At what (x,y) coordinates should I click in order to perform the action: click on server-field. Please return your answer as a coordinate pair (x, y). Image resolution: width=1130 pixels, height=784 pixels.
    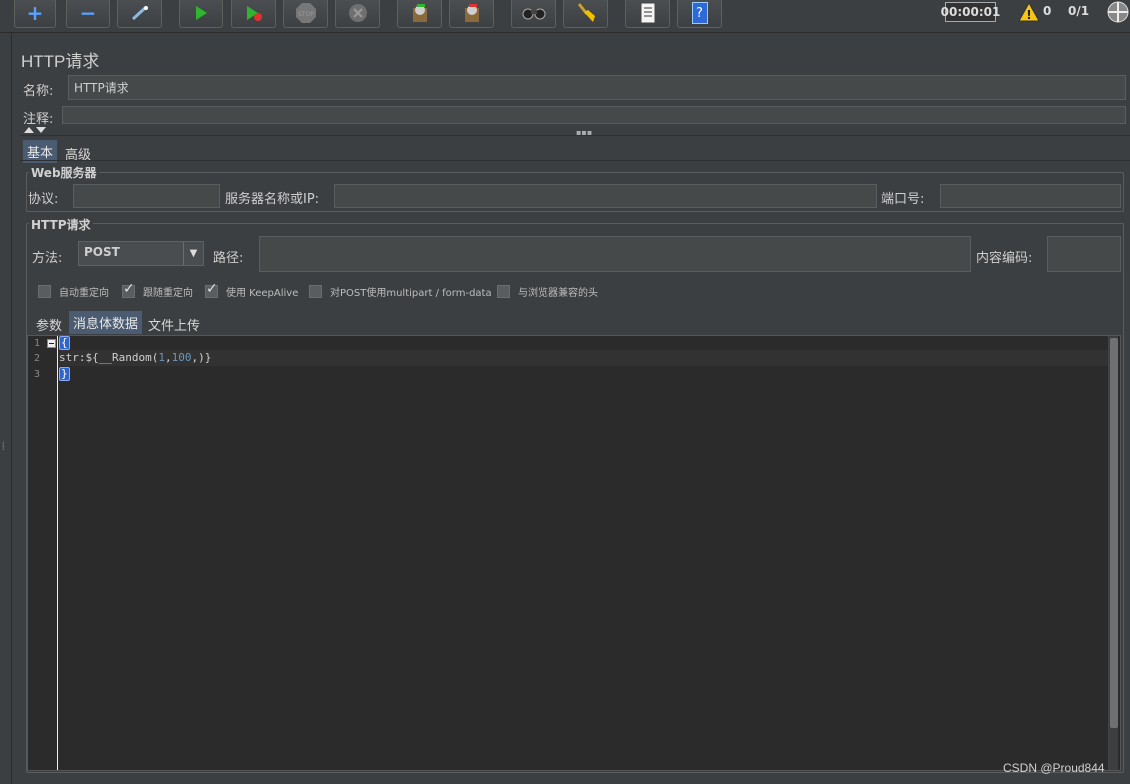
    Looking at the image, I should click on (605, 196).